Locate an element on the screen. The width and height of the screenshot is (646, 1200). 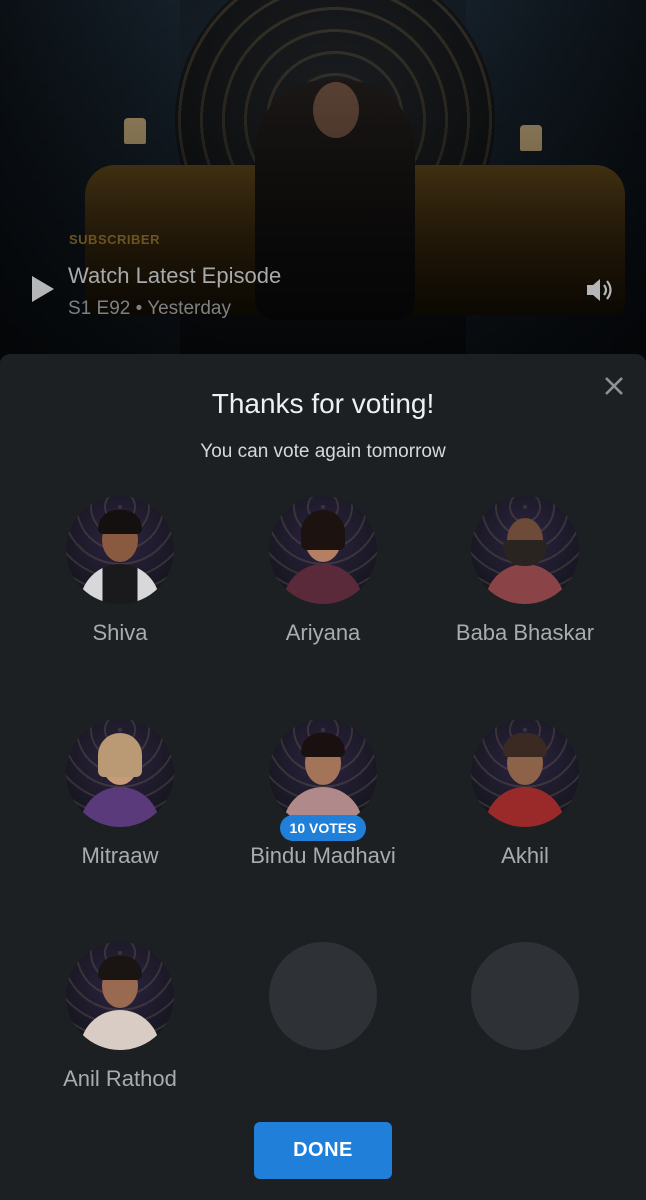
contestant-name: Bindu Madhavi is located at coordinates (323, 855).